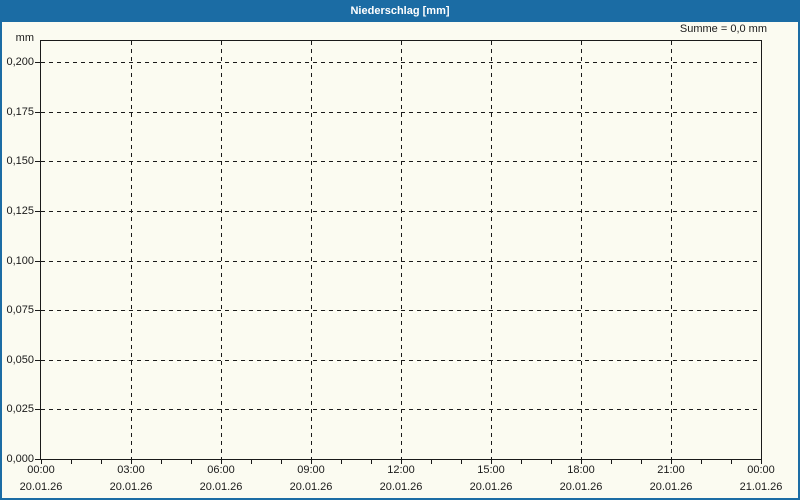 The height and width of the screenshot is (500, 800). I want to click on y-axis-label: 0,125, so click(20, 211).